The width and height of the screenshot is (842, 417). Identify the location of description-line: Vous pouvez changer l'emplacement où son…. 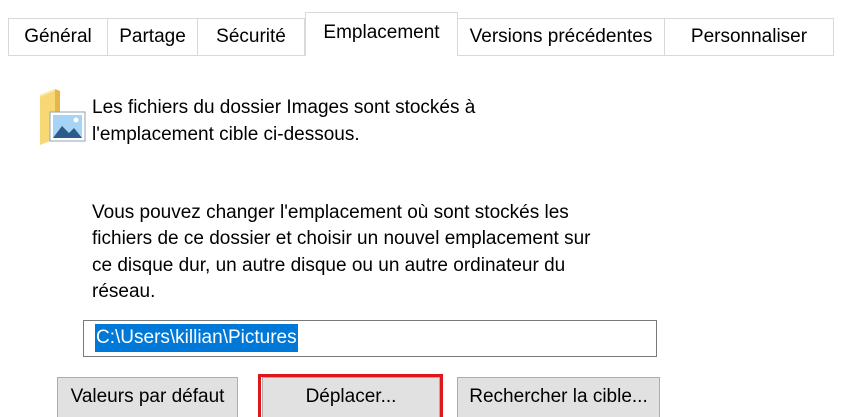
(330, 212).